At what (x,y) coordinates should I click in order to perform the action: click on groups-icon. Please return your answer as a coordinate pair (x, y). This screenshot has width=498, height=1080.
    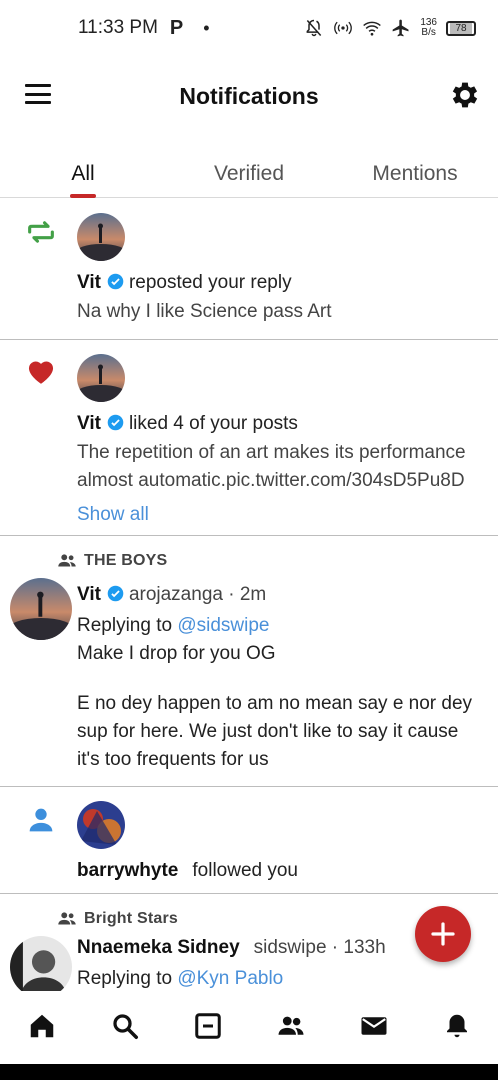
    Looking at the image, I should click on (290, 1025).